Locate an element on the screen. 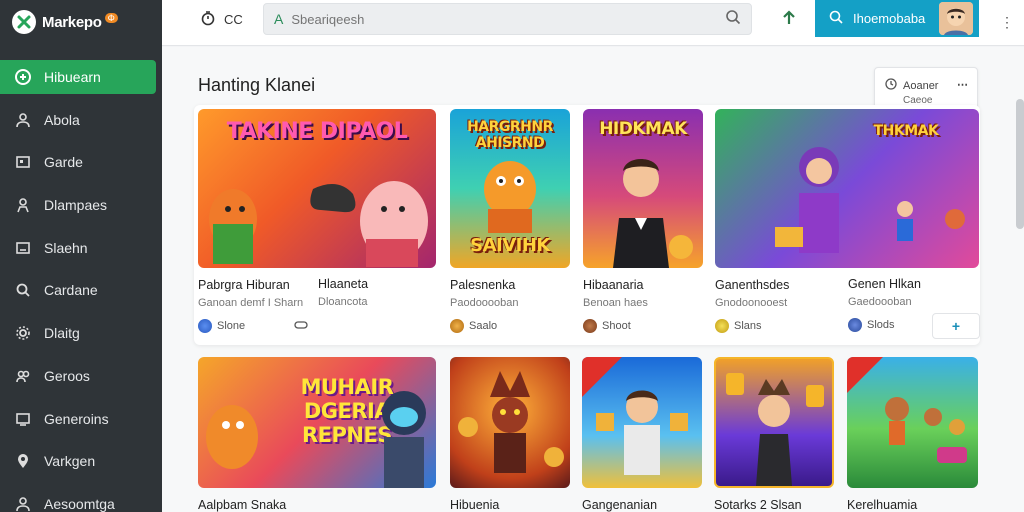 The width and height of the screenshot is (1024, 512). game-subtitle: Paodooooban is located at coordinates (484, 303).